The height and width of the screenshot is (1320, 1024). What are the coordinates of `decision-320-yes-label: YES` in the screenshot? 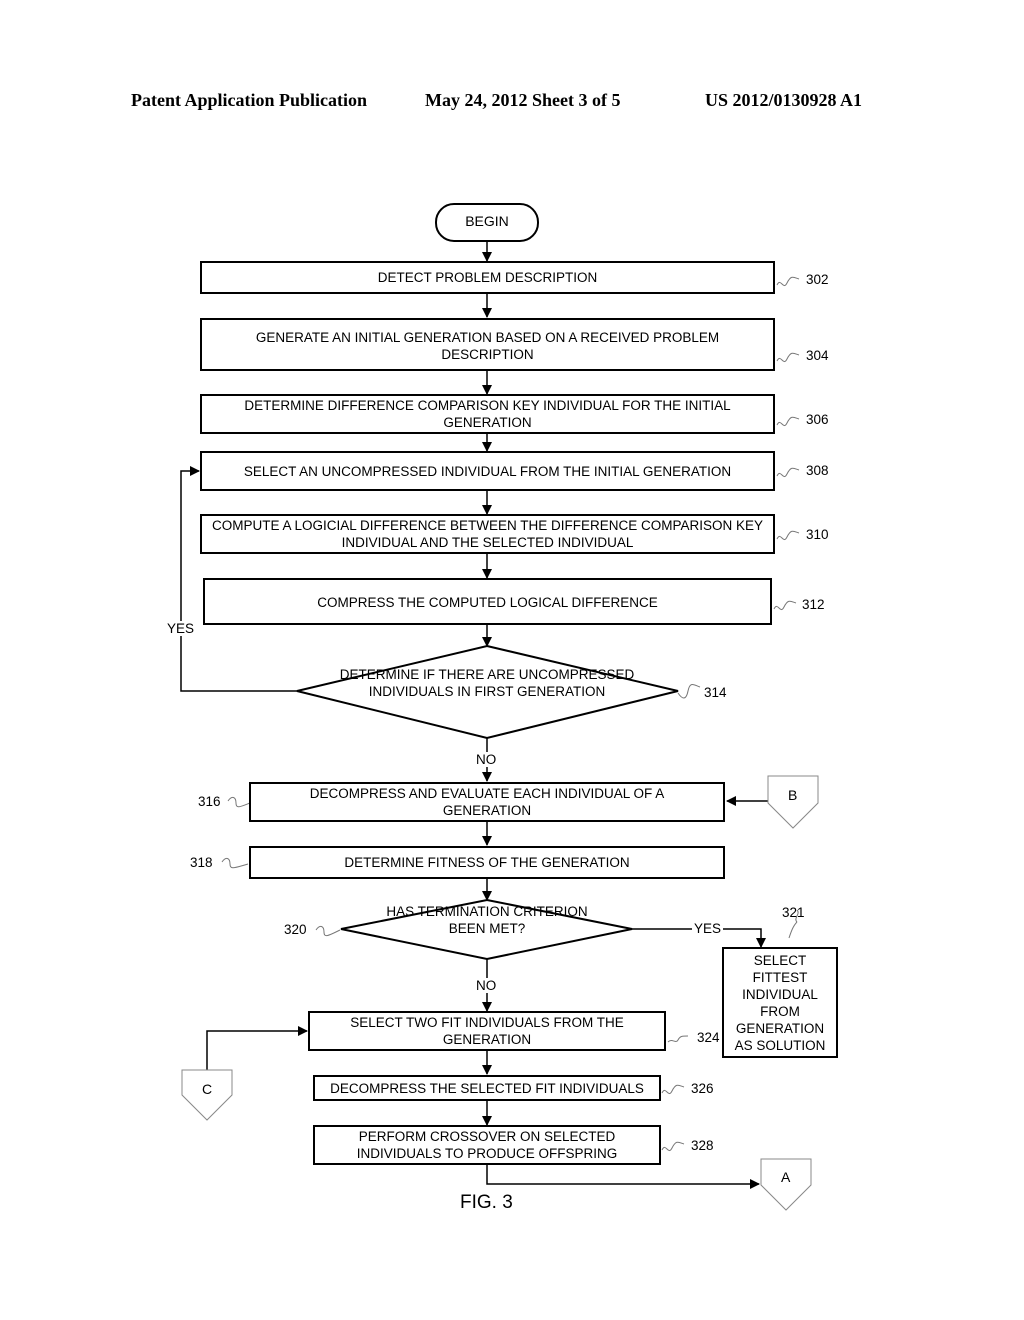 It's located at (708, 928).